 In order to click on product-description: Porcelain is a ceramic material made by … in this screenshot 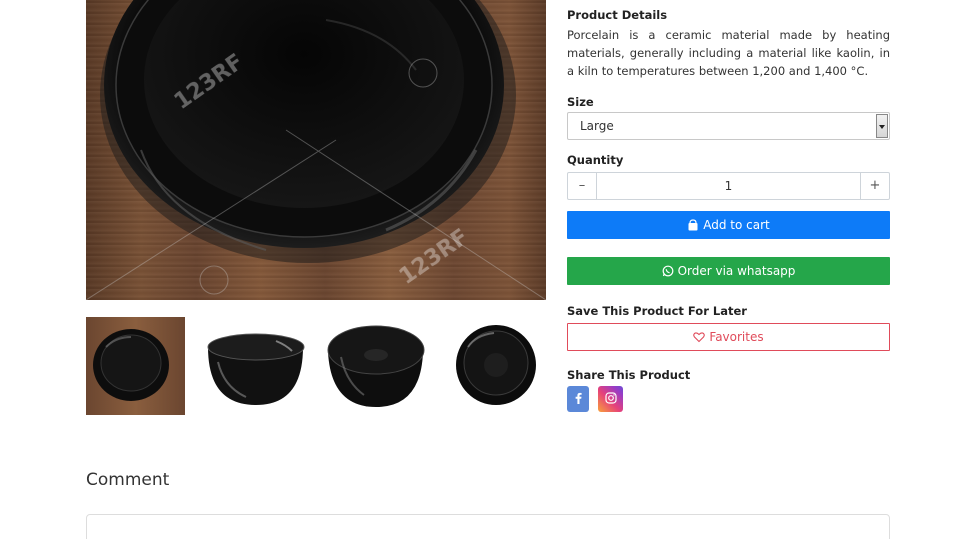, I will do `click(728, 53)`.